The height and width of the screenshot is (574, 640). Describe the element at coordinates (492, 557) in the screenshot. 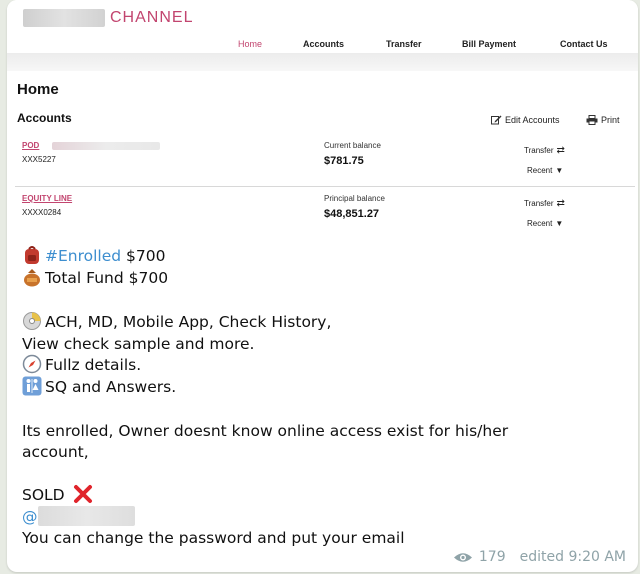

I see `view-count: 179` at that location.